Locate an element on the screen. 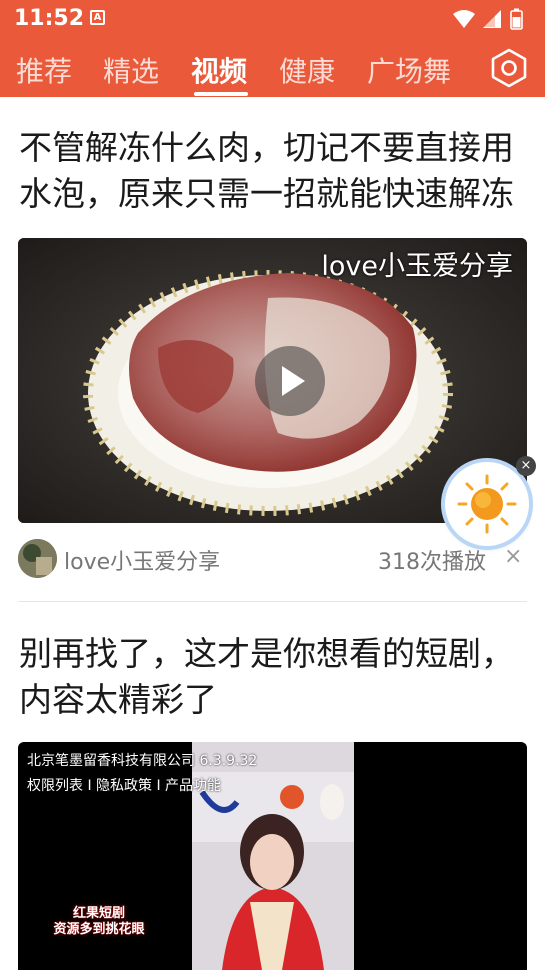  play-count: 318次播放 is located at coordinates (432, 562).